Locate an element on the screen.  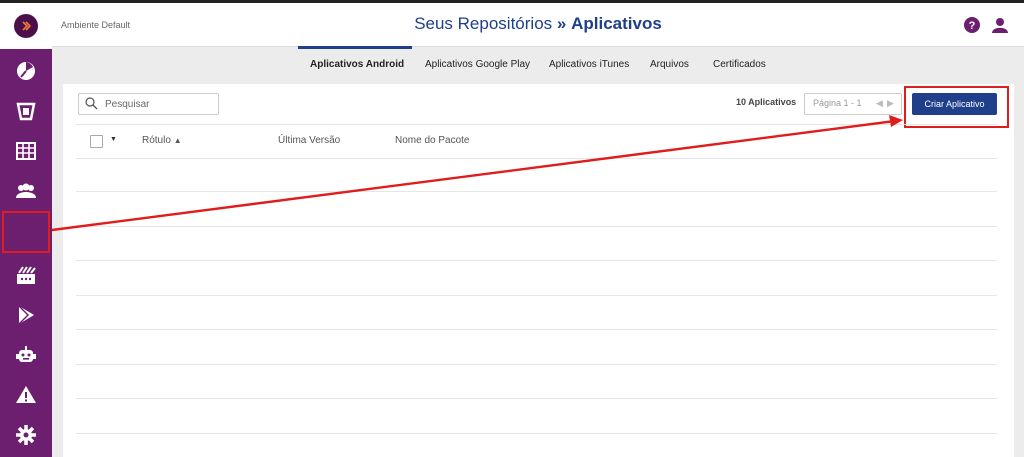
sidebar-item-alerts is located at coordinates (26, 395).